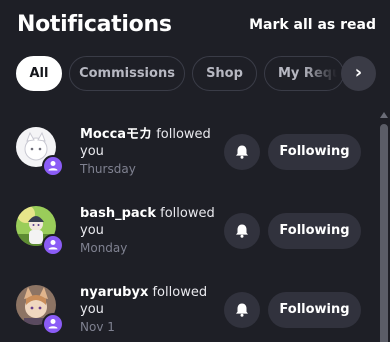 The width and height of the screenshot is (390, 342). What do you see at coordinates (384, 115) in the screenshot?
I see `scroll-up-arrow-icon` at bounding box center [384, 115].